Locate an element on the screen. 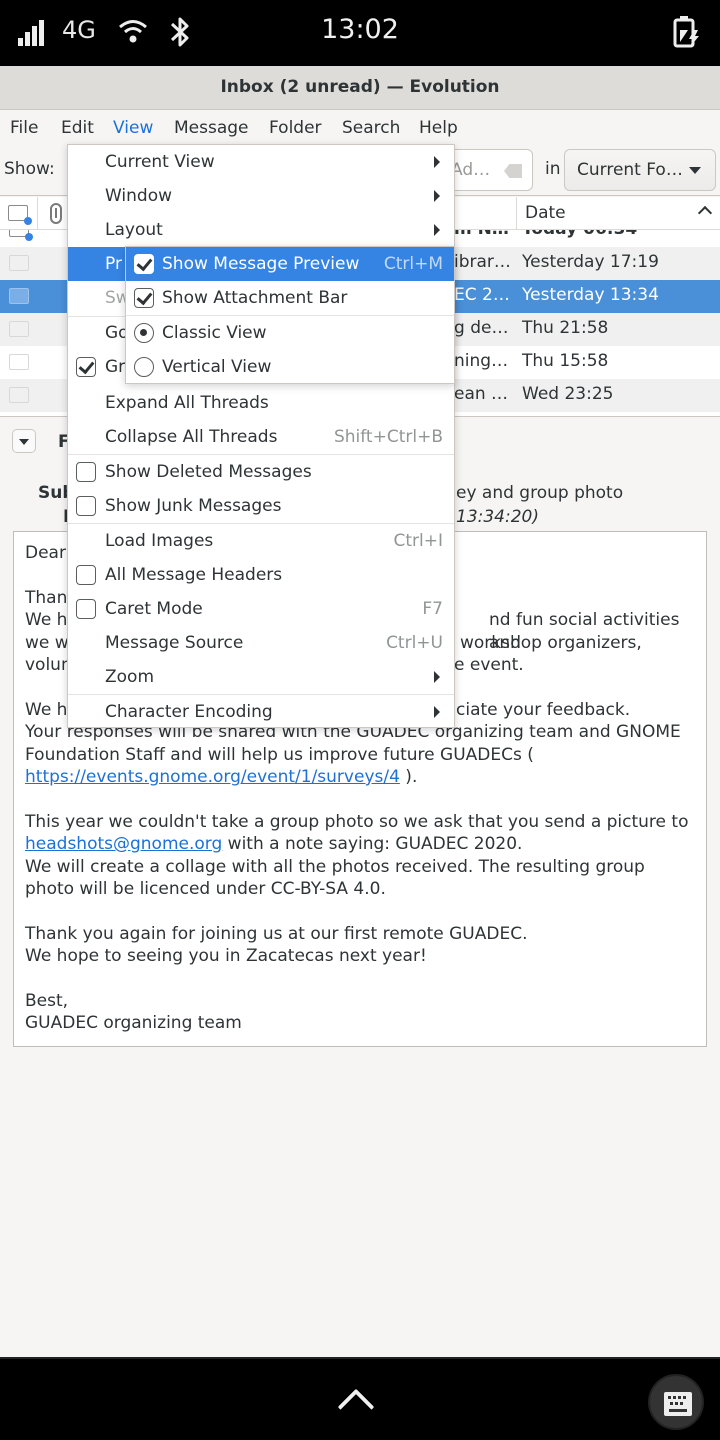  column-date: Date is located at coordinates (618, 213).